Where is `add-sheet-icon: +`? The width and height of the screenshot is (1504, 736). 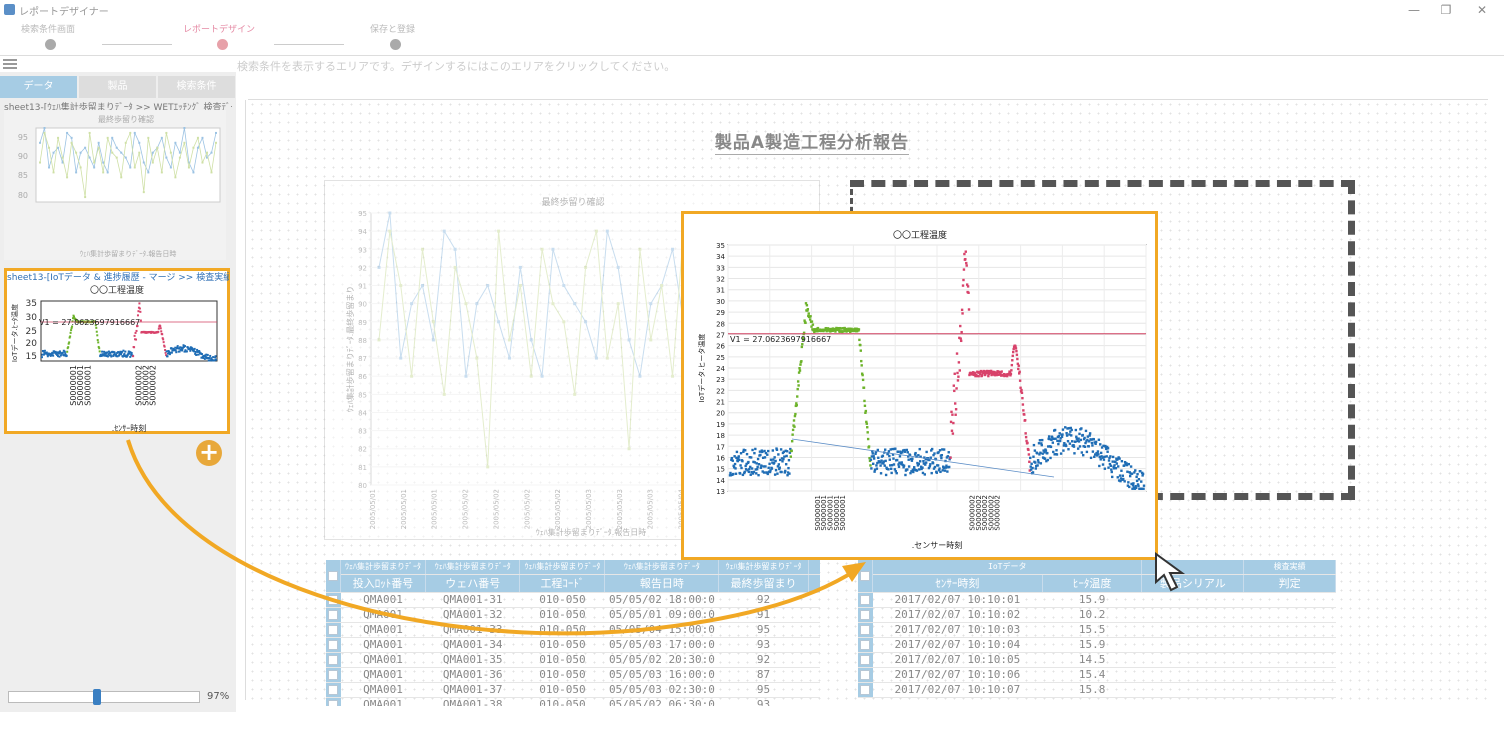
add-sheet-icon: + is located at coordinates (209, 453).